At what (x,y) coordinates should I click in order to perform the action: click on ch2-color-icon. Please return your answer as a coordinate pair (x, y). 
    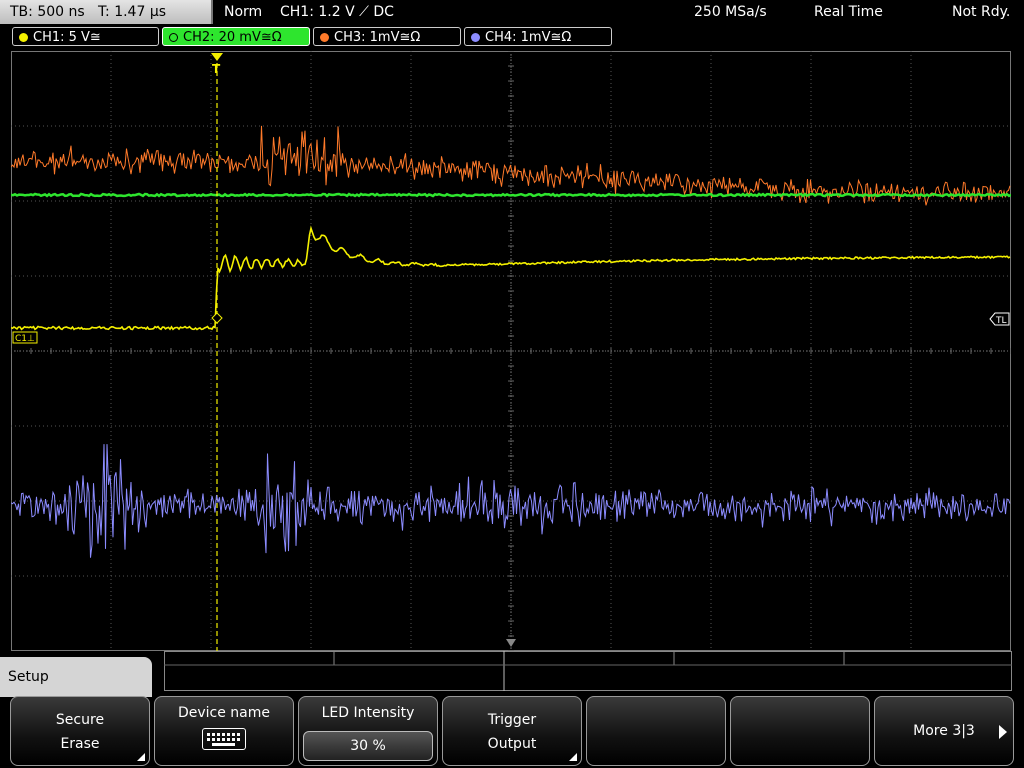
    Looking at the image, I should click on (173, 37).